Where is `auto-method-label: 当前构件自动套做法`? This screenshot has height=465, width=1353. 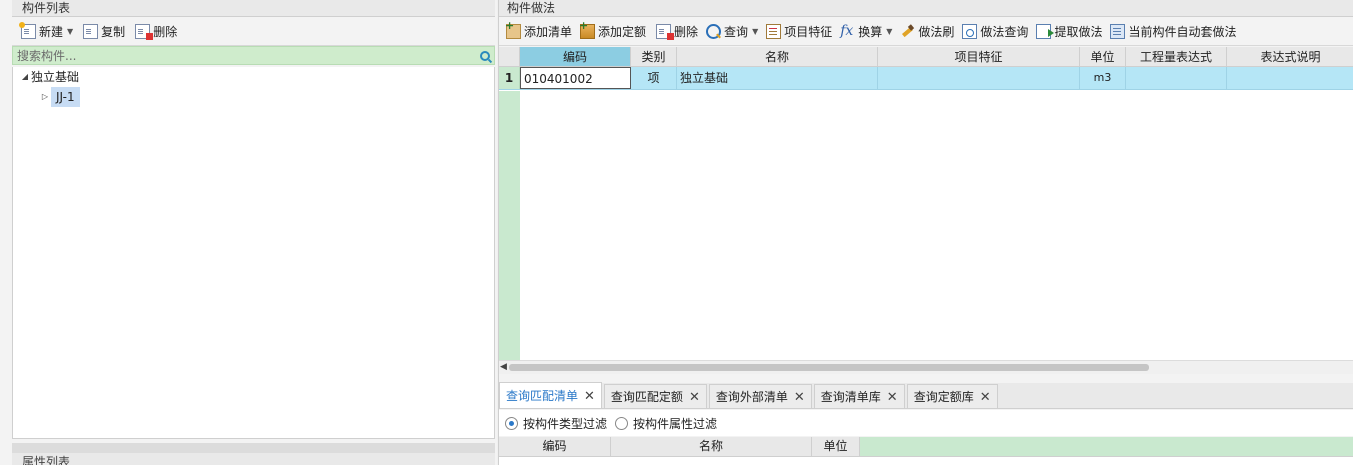
auto-method-label: 当前构件自动套做法 is located at coordinates (1182, 31).